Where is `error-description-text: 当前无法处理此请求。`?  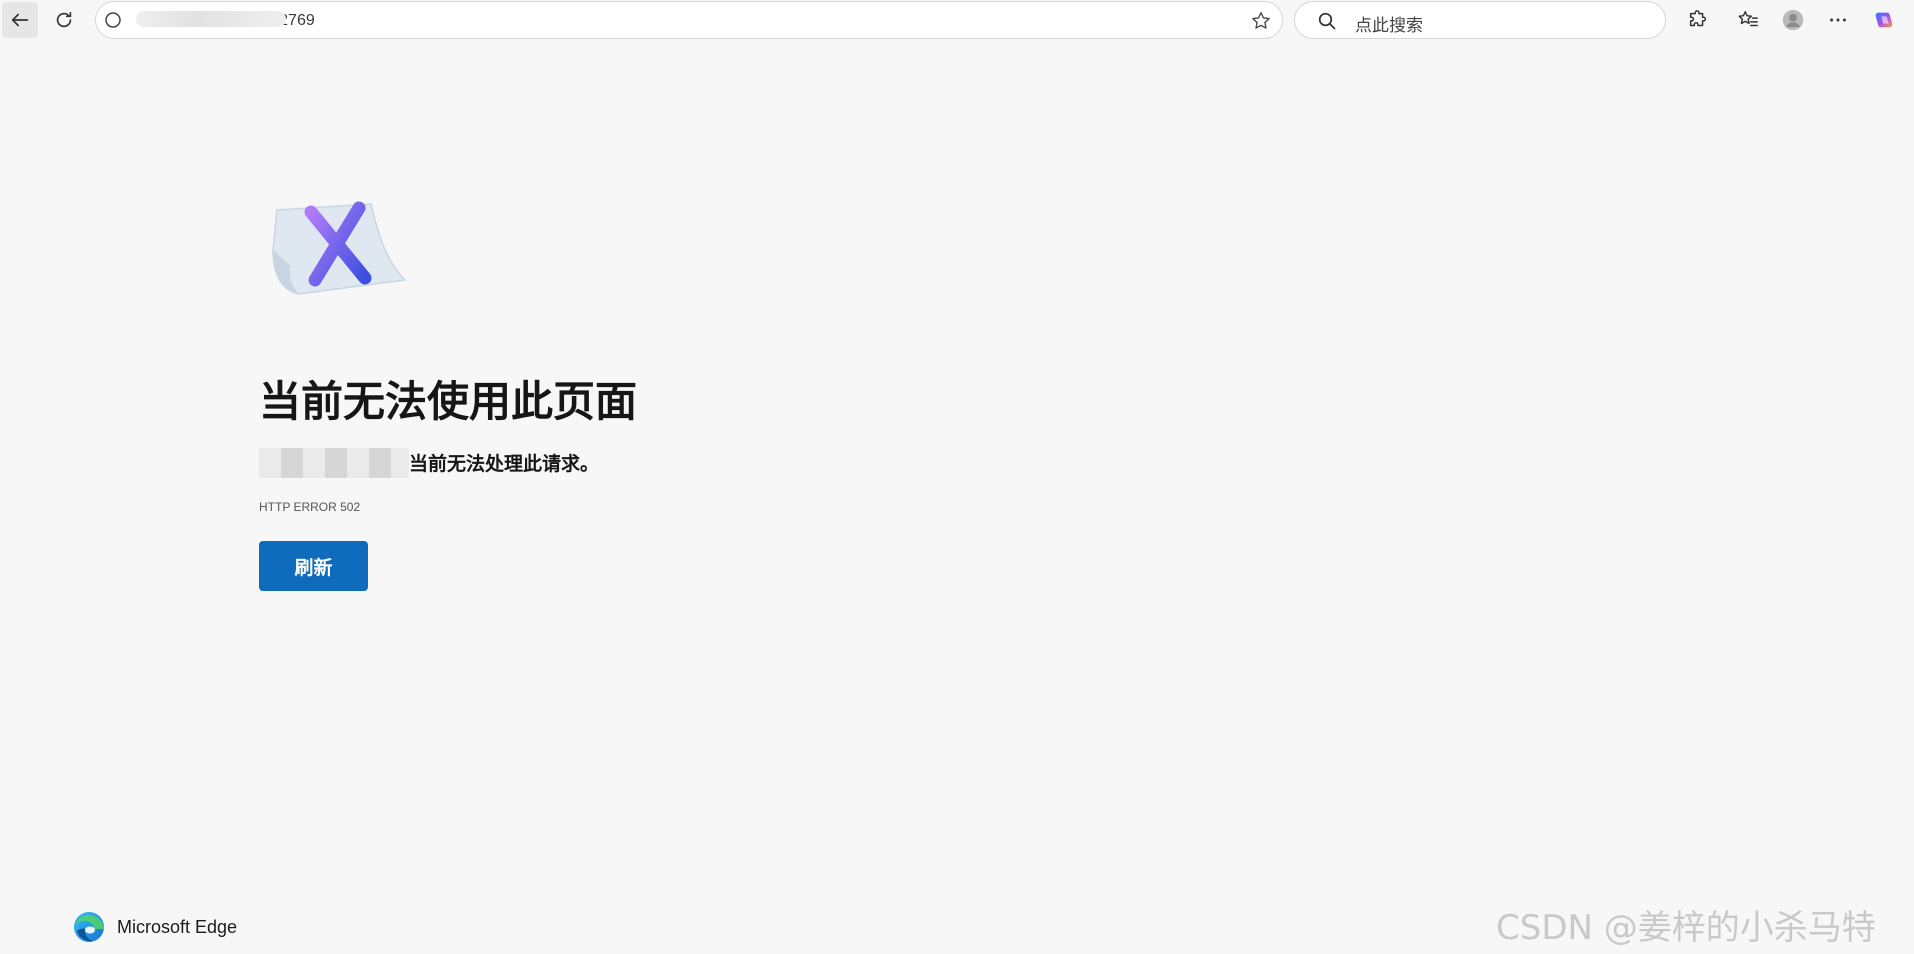 error-description-text: 当前无法处理此请求。 is located at coordinates (504, 464).